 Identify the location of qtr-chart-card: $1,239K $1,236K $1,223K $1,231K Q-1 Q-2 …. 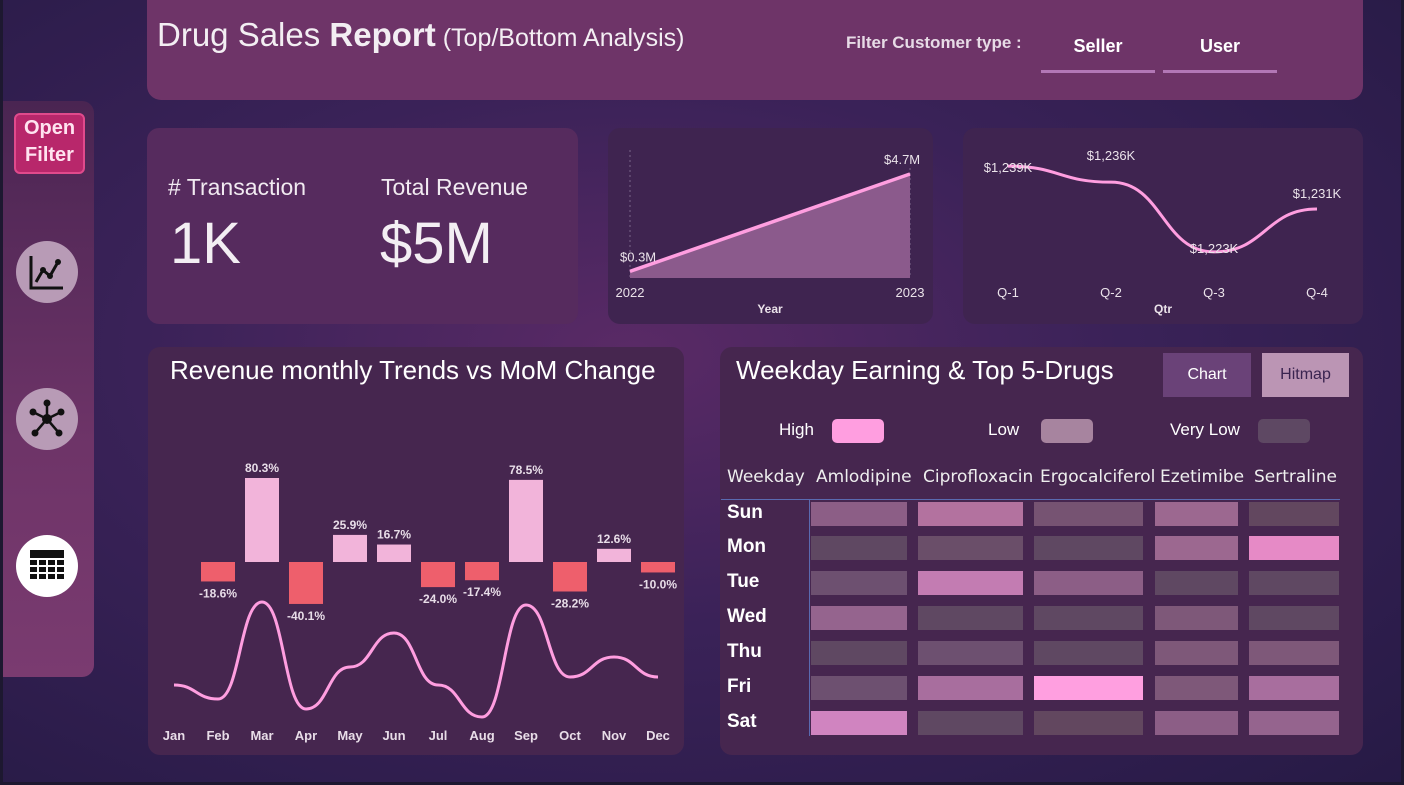
(1163, 226).